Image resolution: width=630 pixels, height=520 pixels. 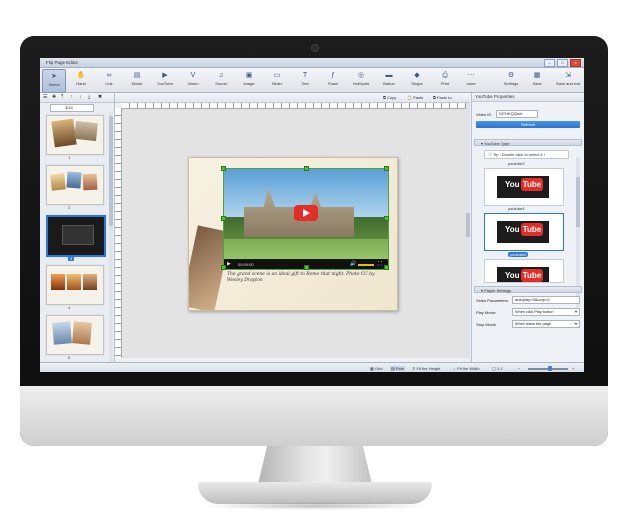 I want to click on thumb-label: 5, so click(x=69, y=357).